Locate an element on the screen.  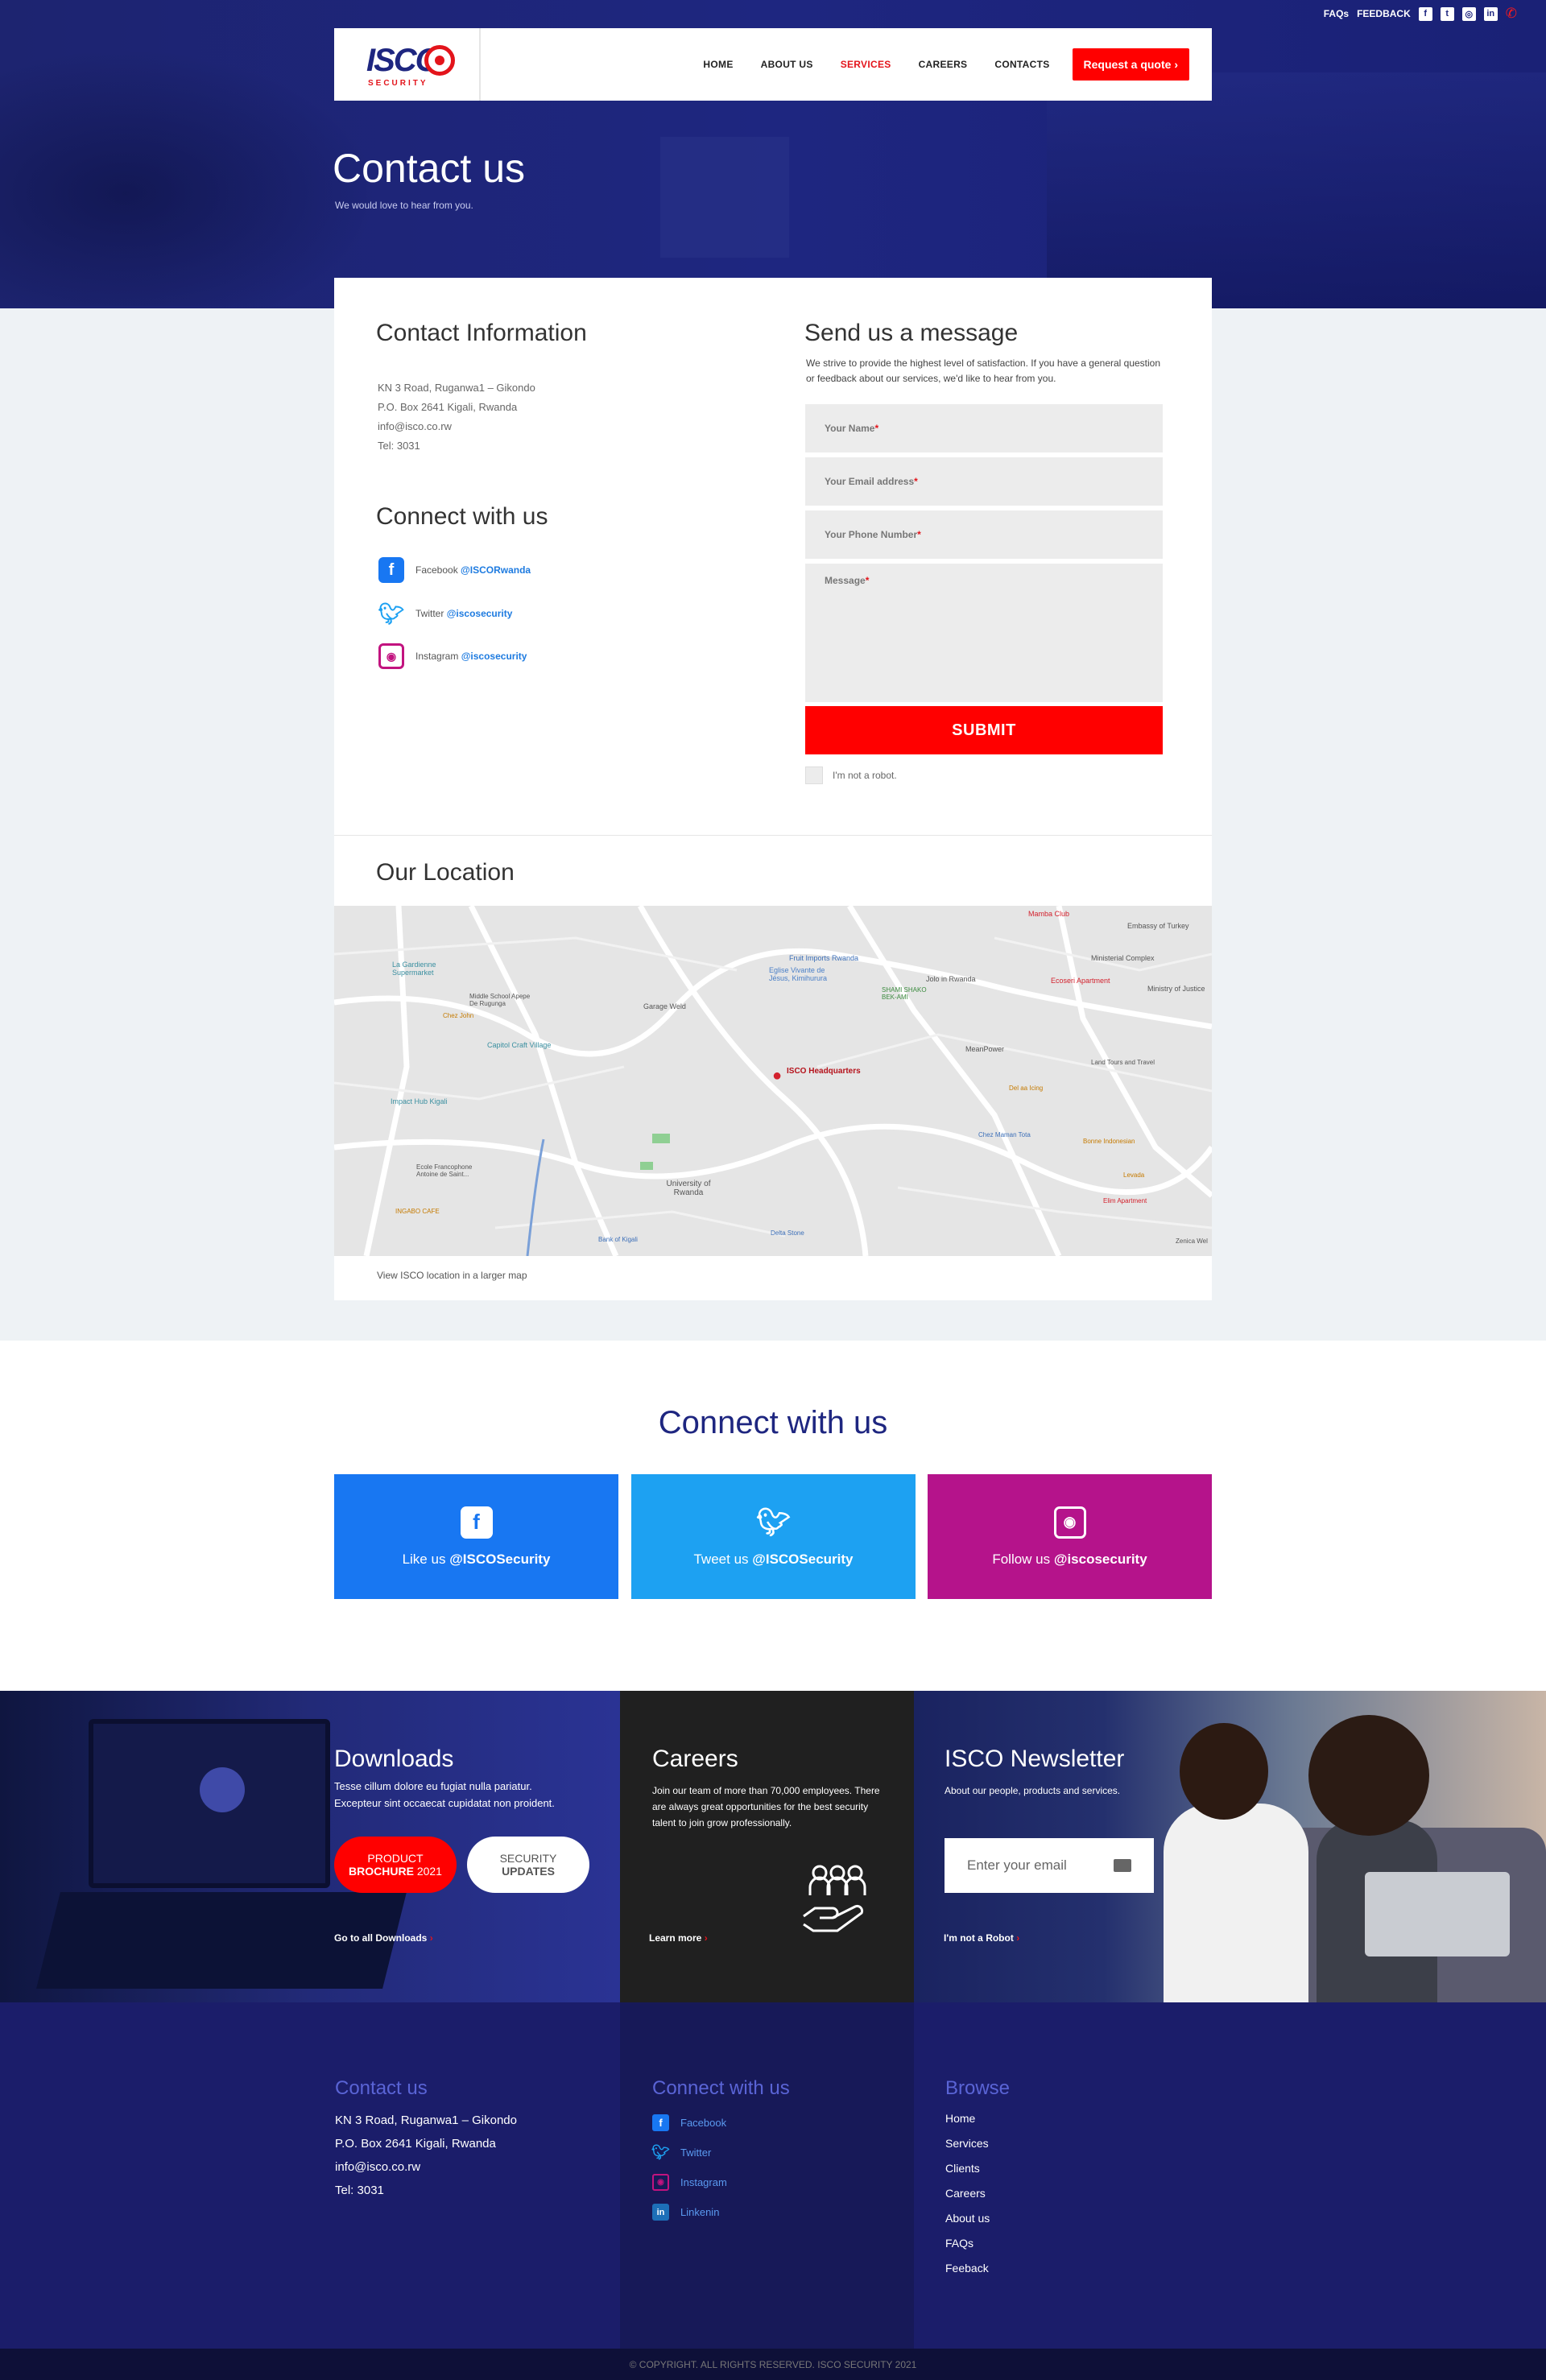
required-mark: * is located at coordinates (919, 534).